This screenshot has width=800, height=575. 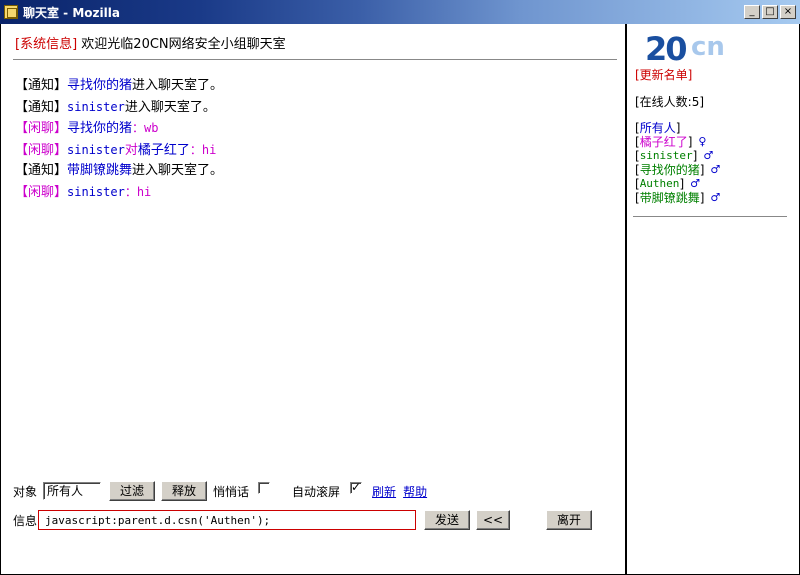 I want to click on help-link: 帮助, so click(x=415, y=491).